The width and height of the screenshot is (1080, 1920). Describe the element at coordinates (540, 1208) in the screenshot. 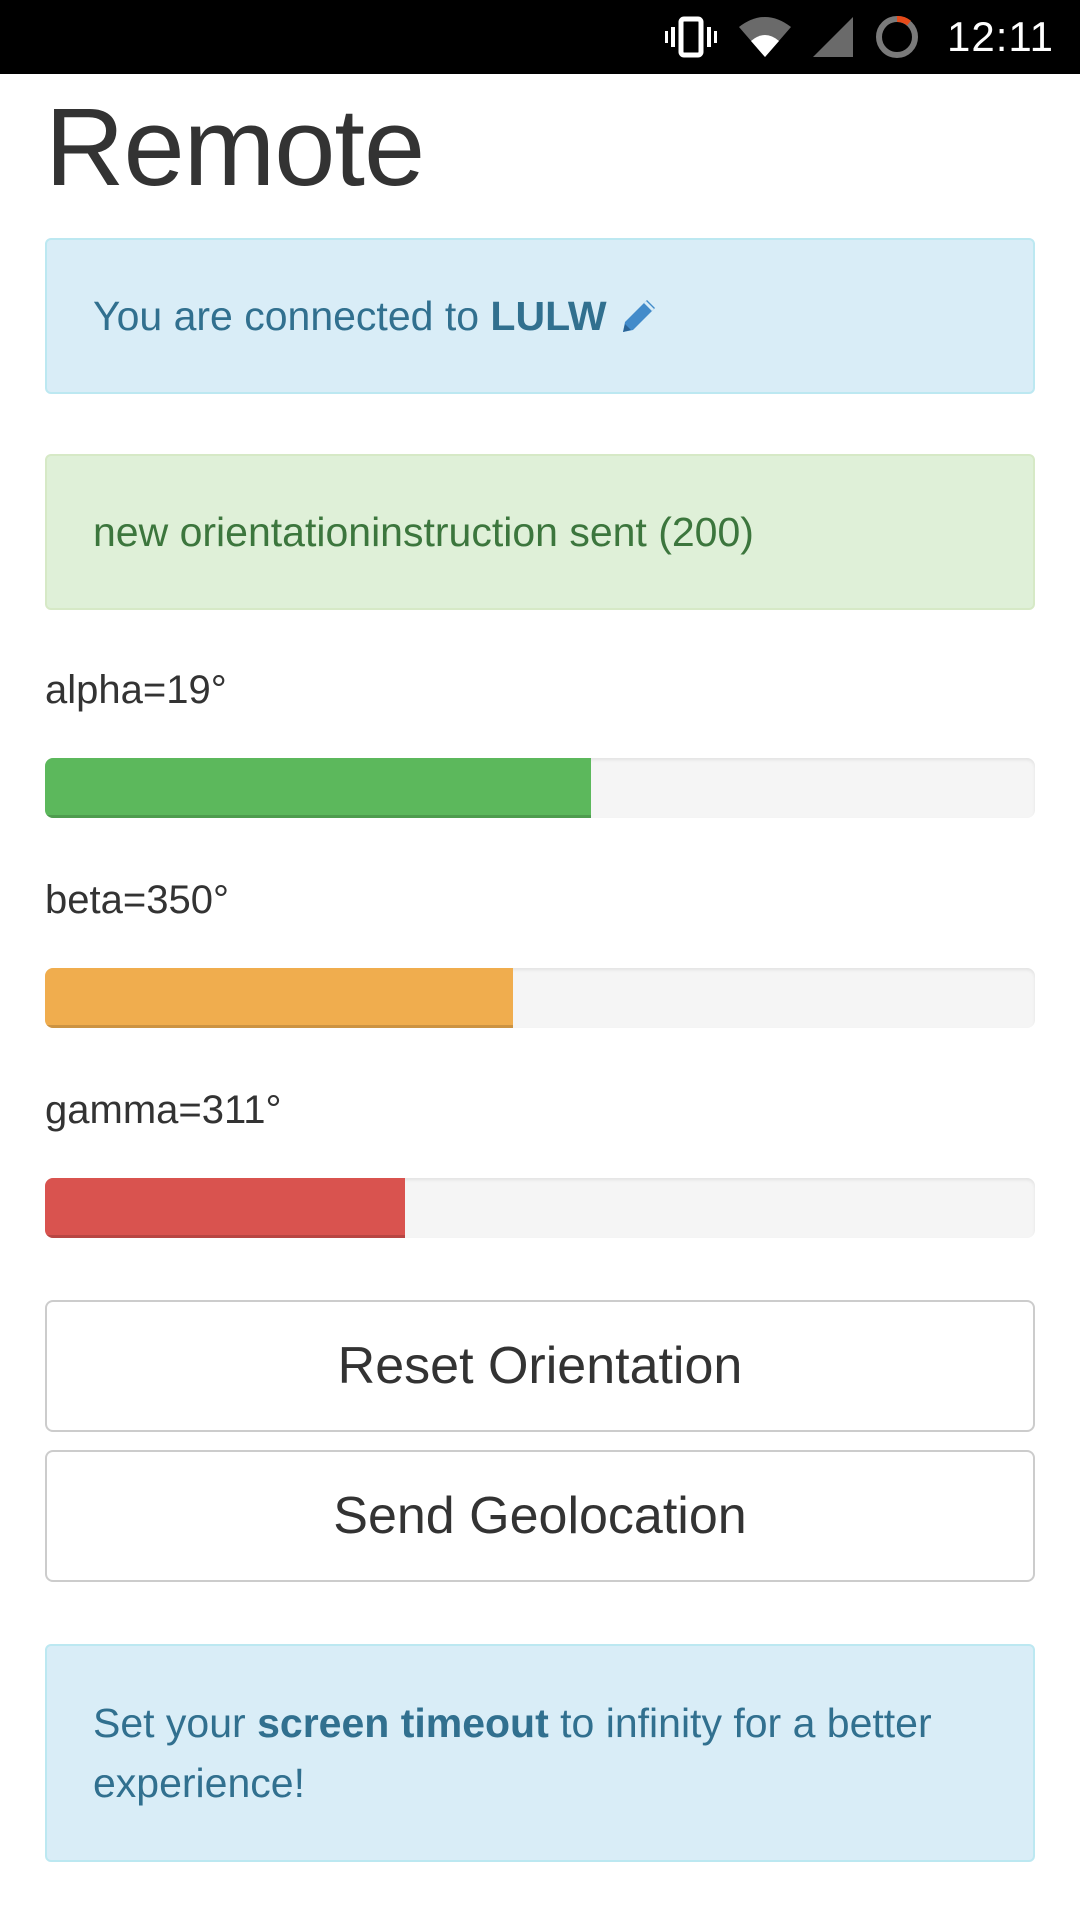

I see `gamma-progress` at that location.